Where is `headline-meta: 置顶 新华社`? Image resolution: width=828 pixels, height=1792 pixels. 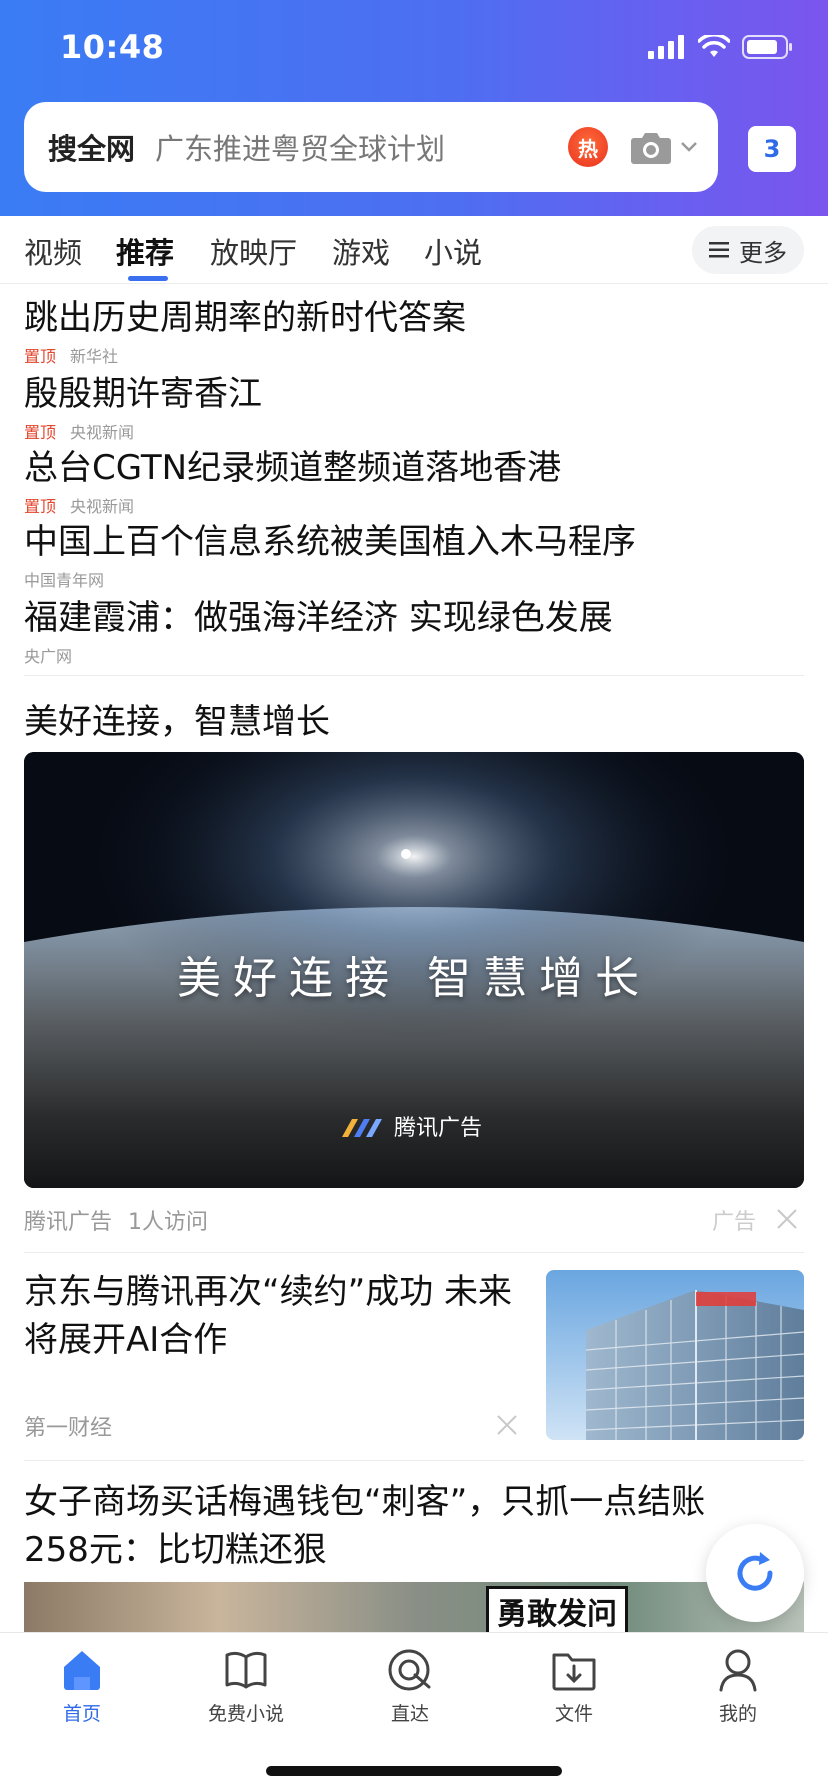 headline-meta: 置顶 新华社 is located at coordinates (414, 355).